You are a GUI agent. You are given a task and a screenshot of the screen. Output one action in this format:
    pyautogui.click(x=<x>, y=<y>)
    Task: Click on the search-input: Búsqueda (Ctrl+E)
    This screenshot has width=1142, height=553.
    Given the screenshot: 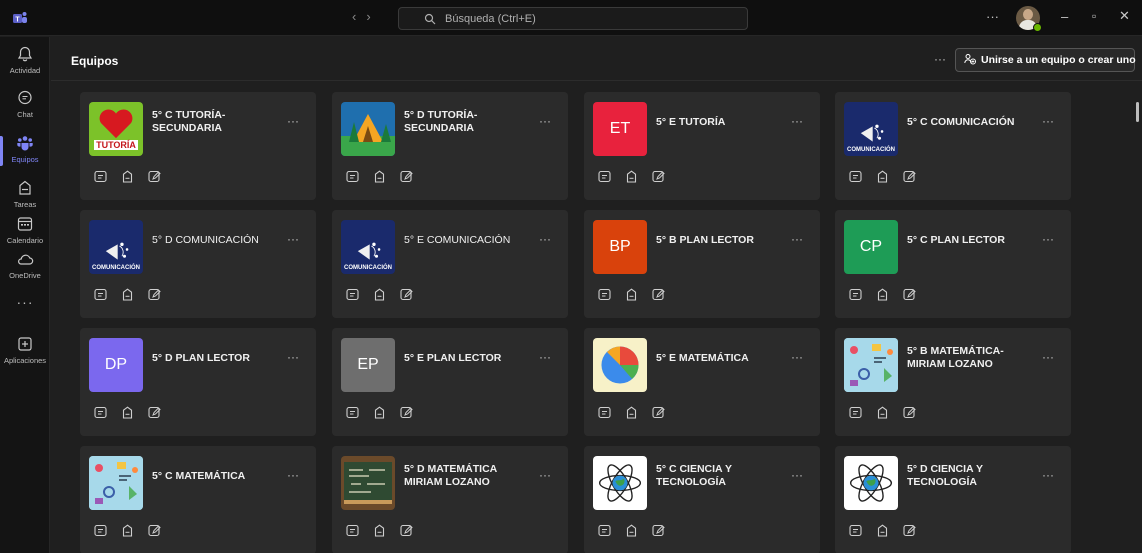 What is the action you would take?
    pyautogui.click(x=573, y=18)
    